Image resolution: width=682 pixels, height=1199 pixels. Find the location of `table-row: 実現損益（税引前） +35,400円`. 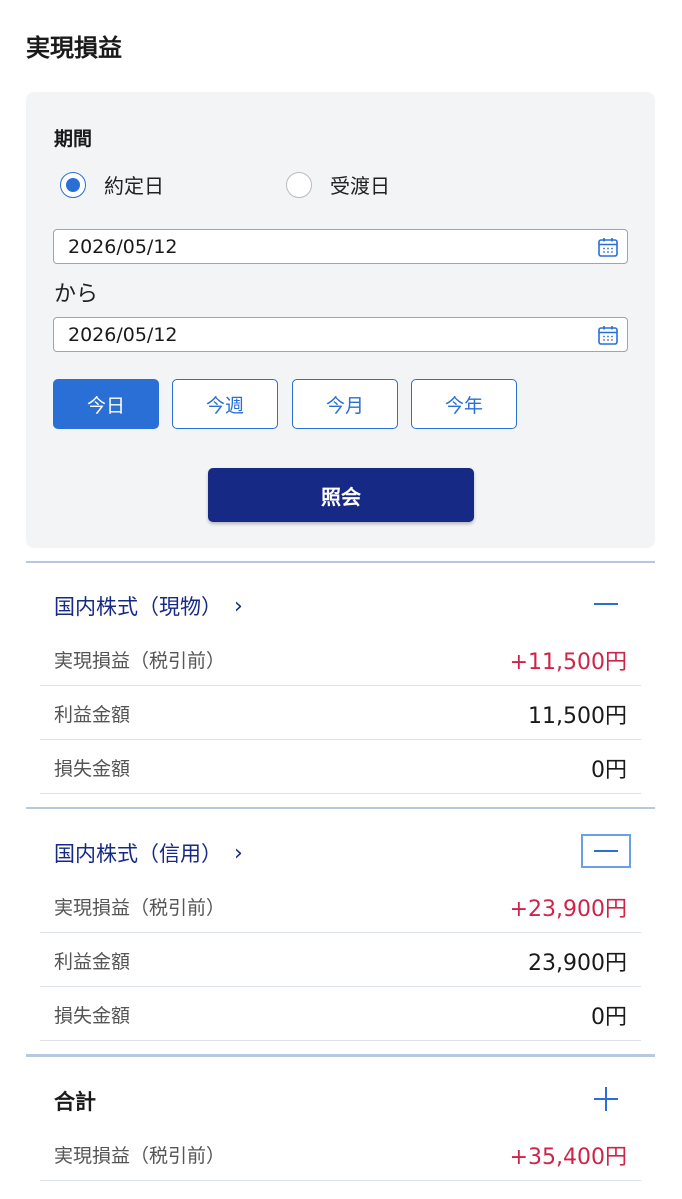

table-row: 実現損益（税引前） +35,400円 is located at coordinates (340, 1154).